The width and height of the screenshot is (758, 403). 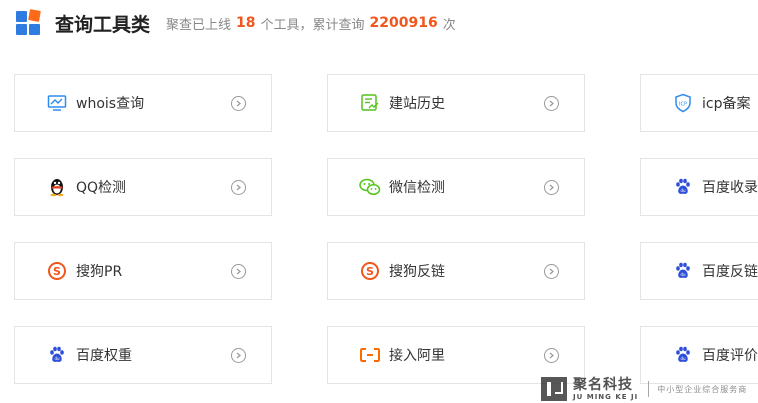 I want to click on tool-card-baidu-backlinks: du 百度反链, so click(x=699, y=271).